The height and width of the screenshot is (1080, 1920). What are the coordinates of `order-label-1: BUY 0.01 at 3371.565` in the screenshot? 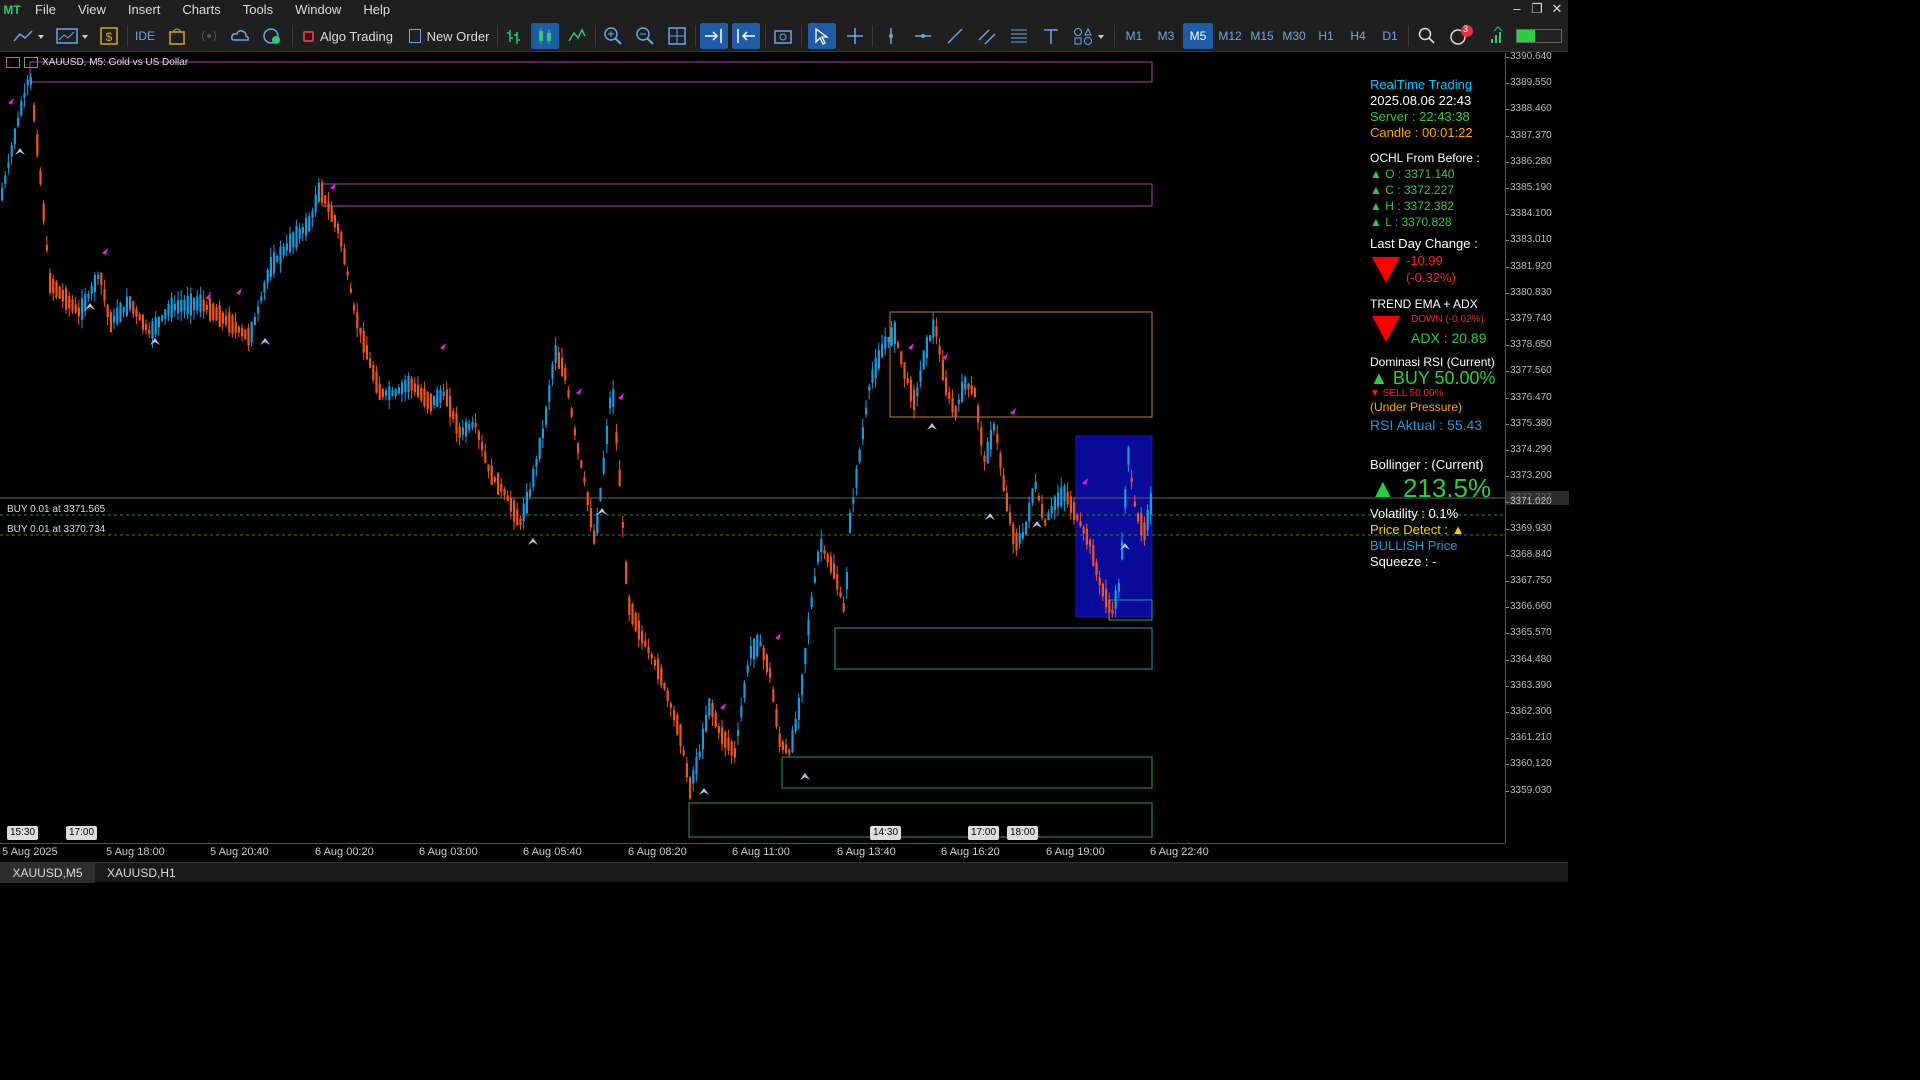 It's located at (56, 509).